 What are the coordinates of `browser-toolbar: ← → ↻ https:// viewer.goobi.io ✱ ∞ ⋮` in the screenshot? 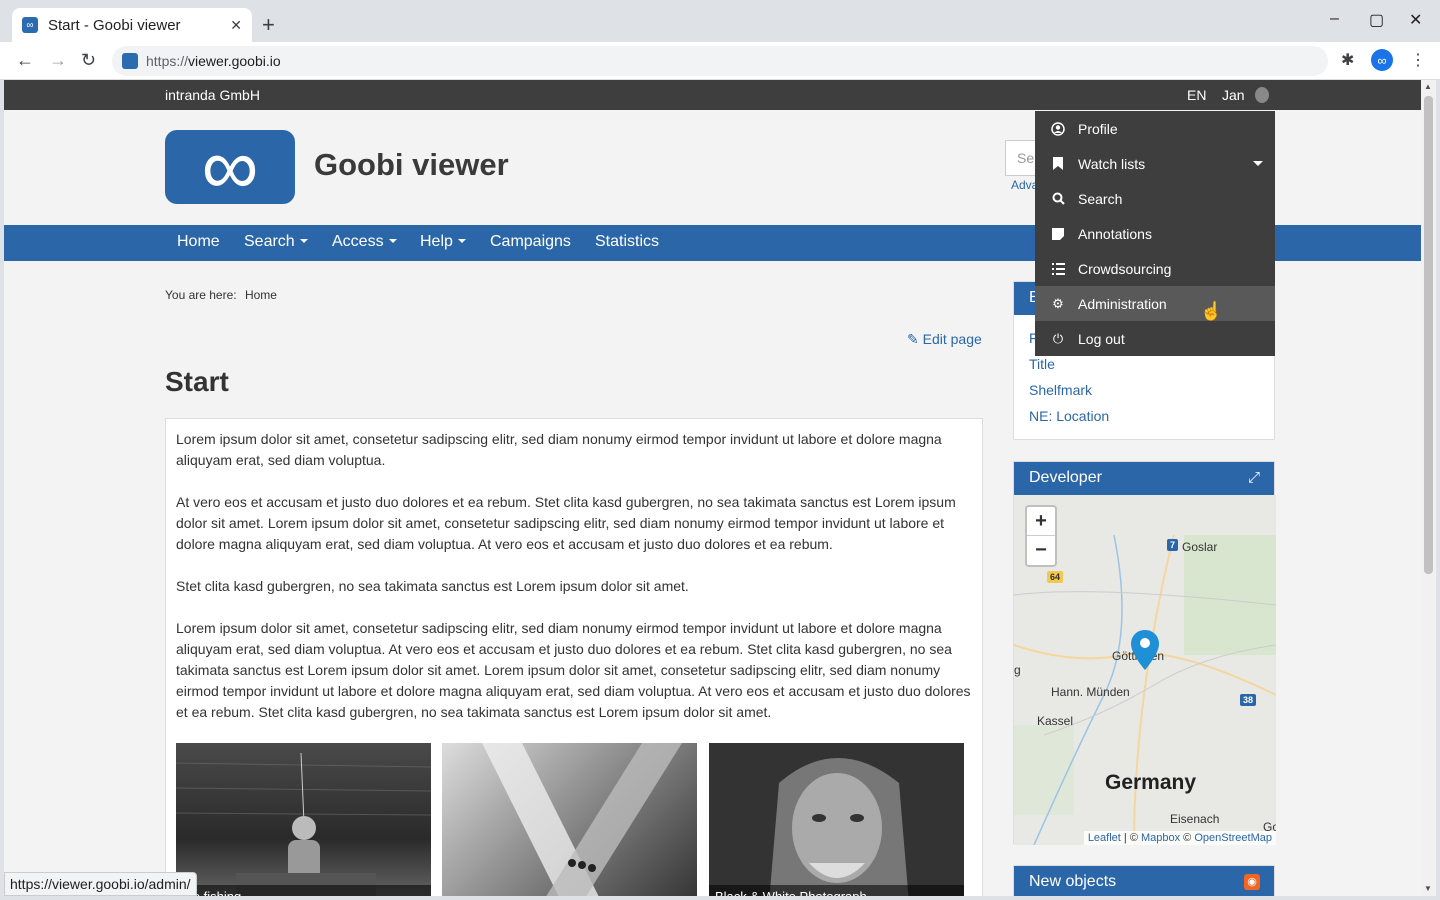 It's located at (720, 61).